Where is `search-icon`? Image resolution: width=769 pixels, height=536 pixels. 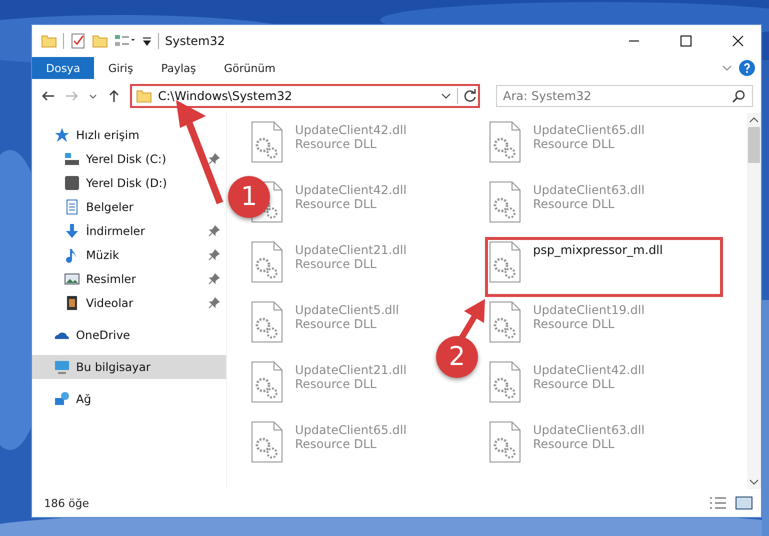
search-icon is located at coordinates (739, 96).